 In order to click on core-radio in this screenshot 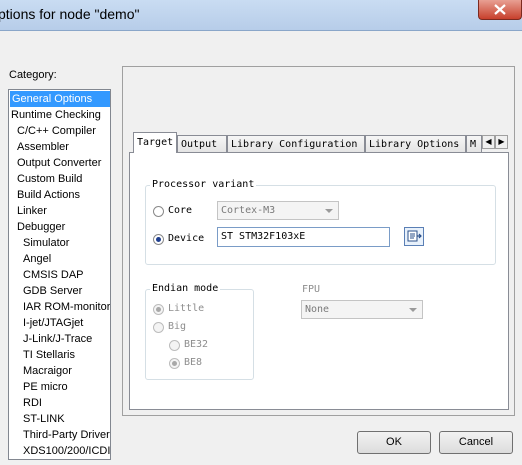, I will do `click(158, 211)`.